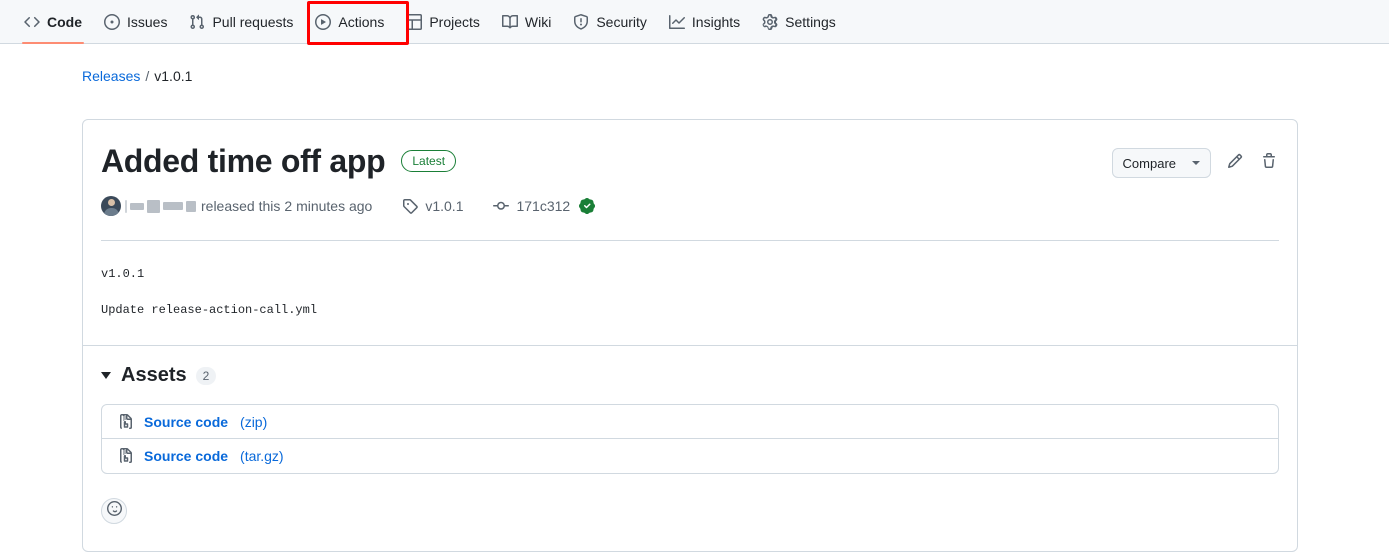 This screenshot has width=1389, height=552. Describe the element at coordinates (810, 21) in the screenshot. I see `nav-tab-label: Settings` at that location.